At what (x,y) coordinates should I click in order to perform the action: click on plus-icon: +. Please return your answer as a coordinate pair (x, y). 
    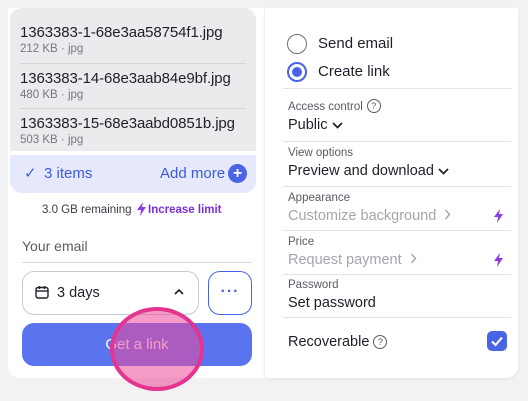
    Looking at the image, I should click on (237, 173).